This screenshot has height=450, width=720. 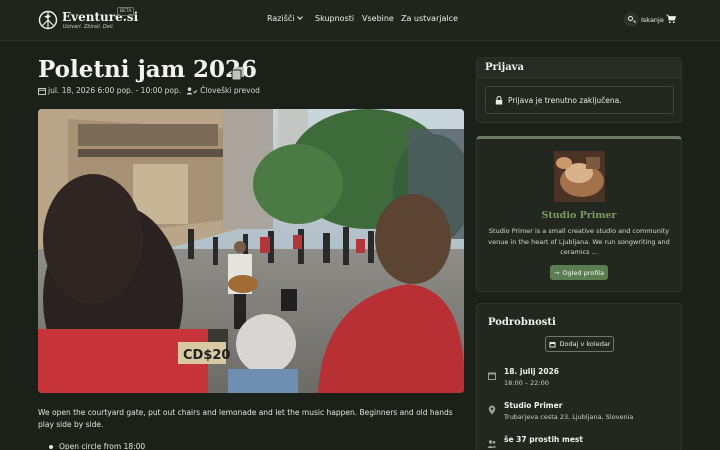 I want to click on event-title: Poletni jam 2026, so click(x=148, y=69).